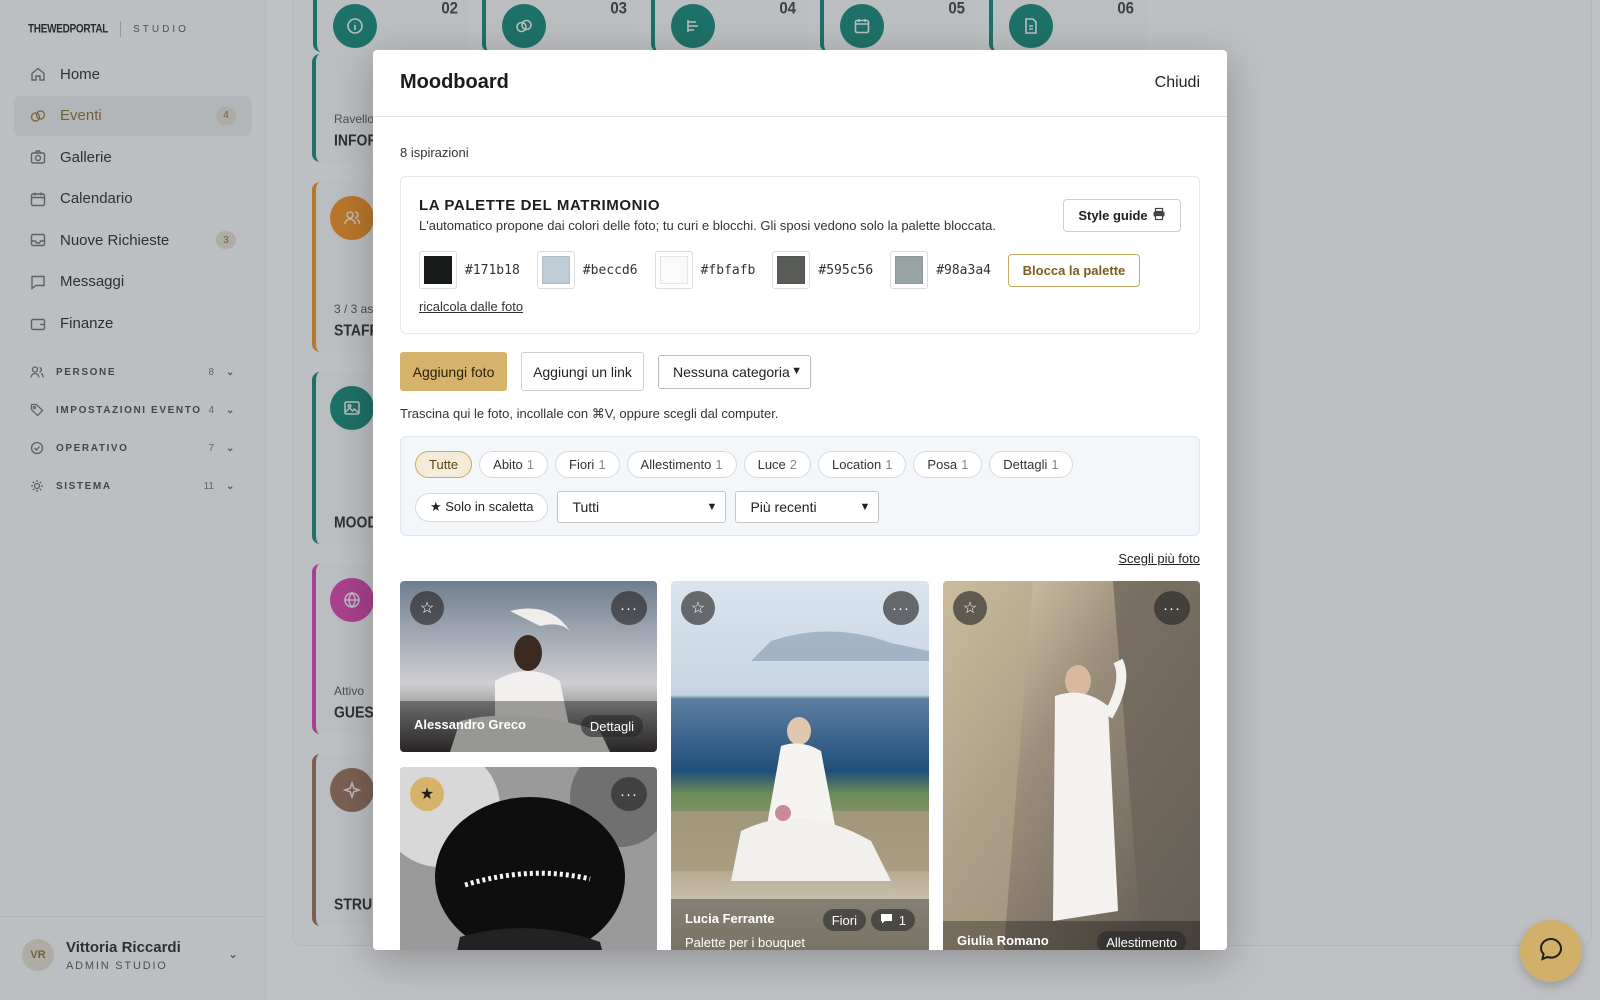 The height and width of the screenshot is (1000, 1600). Describe the element at coordinates (902, 920) in the screenshot. I see `comment-count-value: 1` at that location.